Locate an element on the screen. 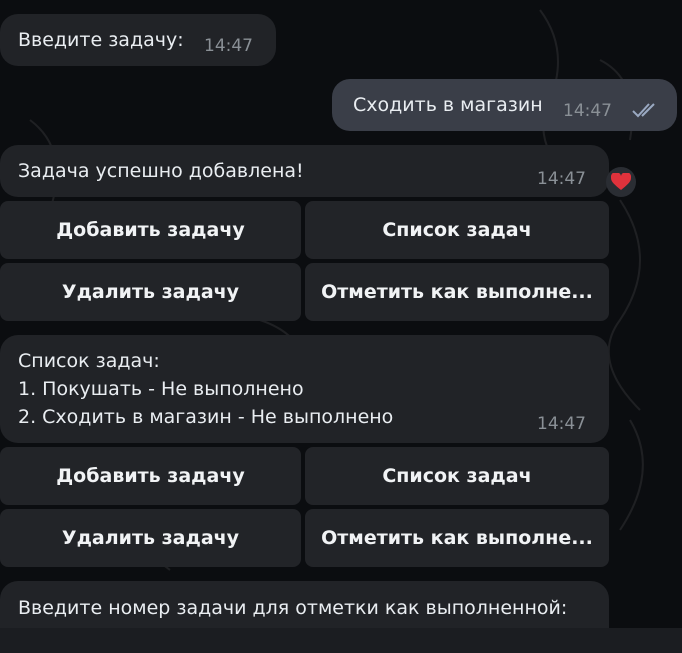 This screenshot has height=653, width=682. message-enter-task: Введите задачу: 14:47 is located at coordinates (138, 40).